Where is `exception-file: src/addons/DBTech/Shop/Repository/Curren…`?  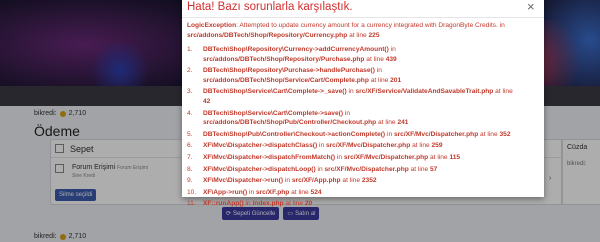
exception-file: src/addons/DBTech/Shop/Repository/Curren… is located at coordinates (267, 35).